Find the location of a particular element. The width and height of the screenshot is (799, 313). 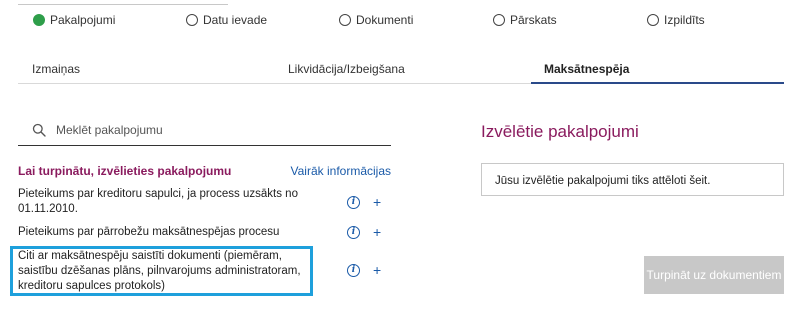

tab-izmainas: Izmaiņas is located at coordinates (56, 69).